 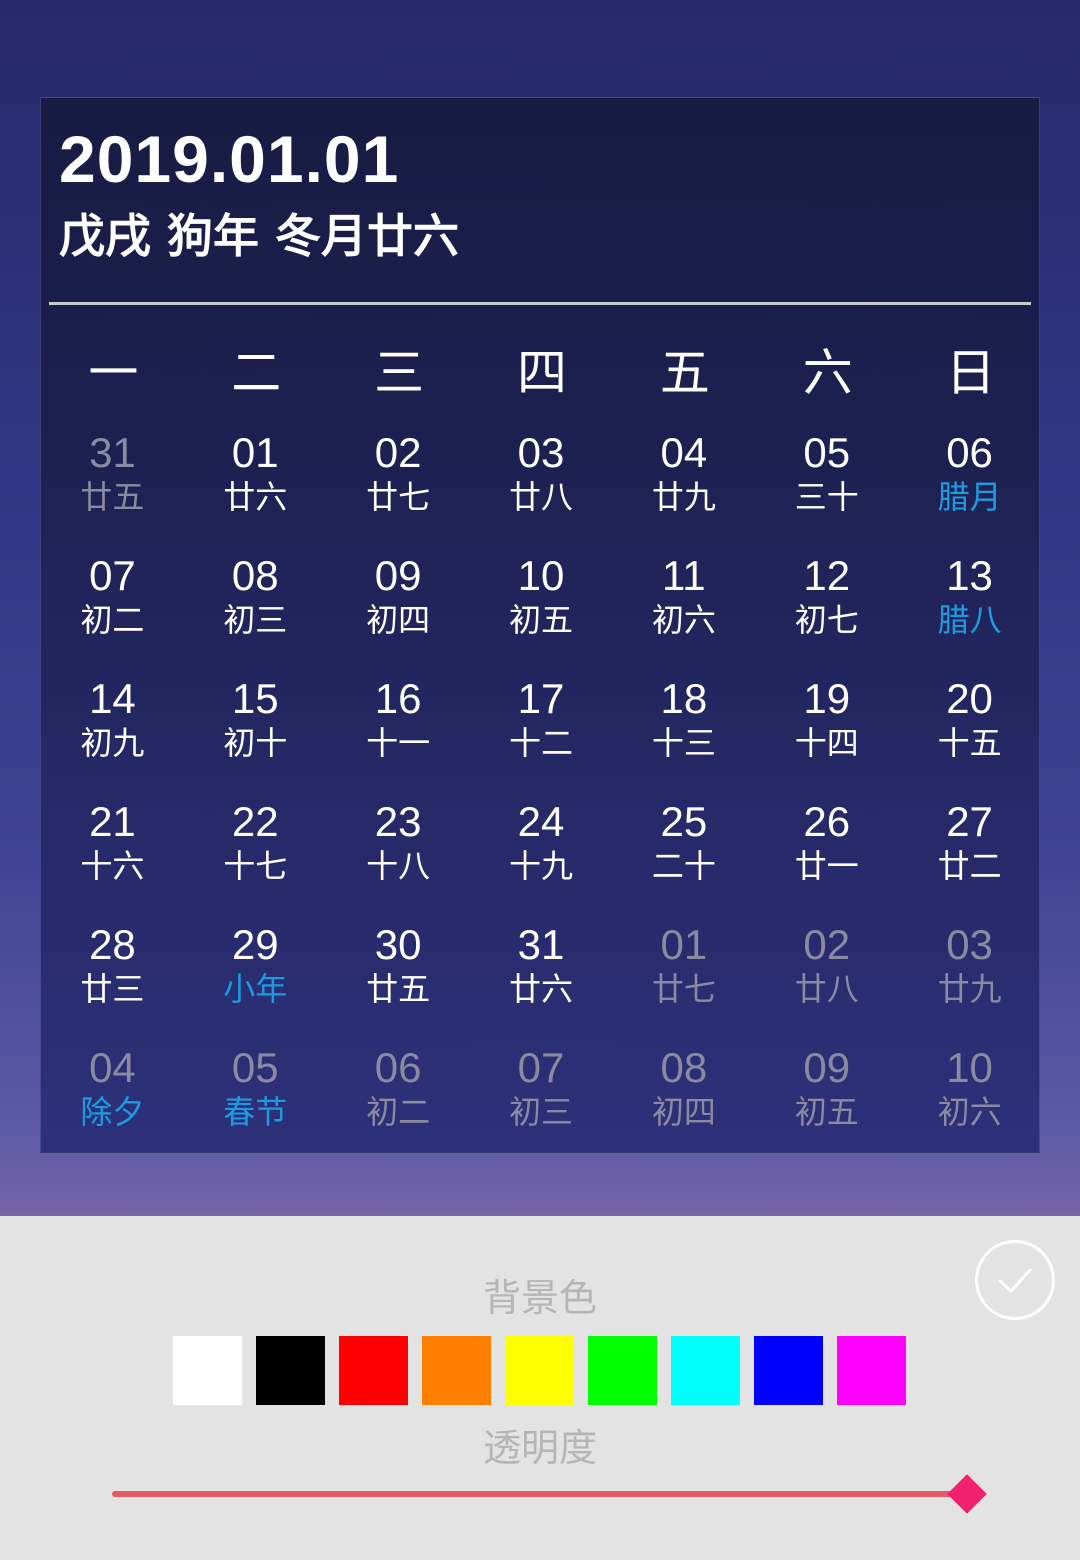 What do you see at coordinates (684, 373) in the screenshot?
I see `weekday-label: 五` at bounding box center [684, 373].